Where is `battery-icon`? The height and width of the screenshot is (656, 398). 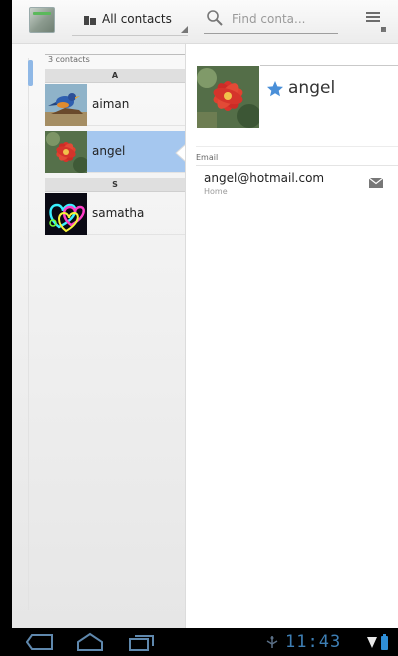
battery-icon is located at coordinates (384, 642).